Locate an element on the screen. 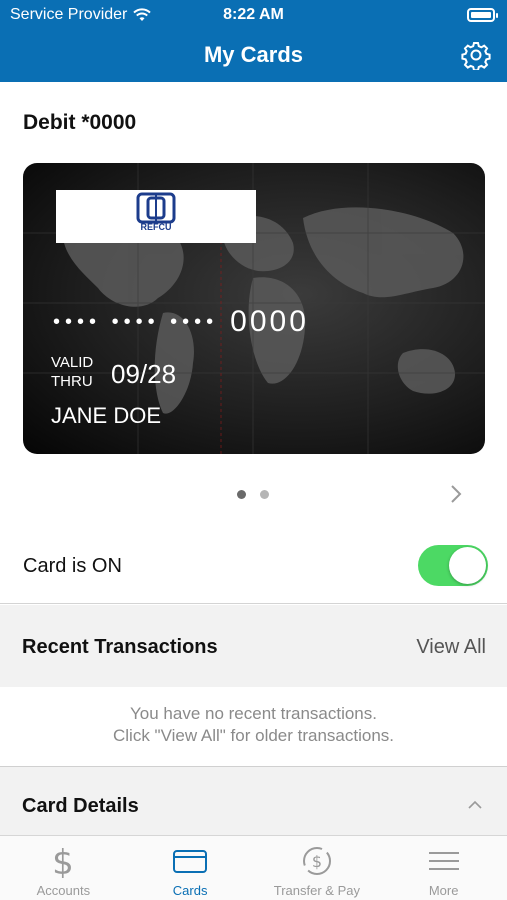 The image size is (507, 900). tab-accounts: $ Accounts is located at coordinates (63, 868).